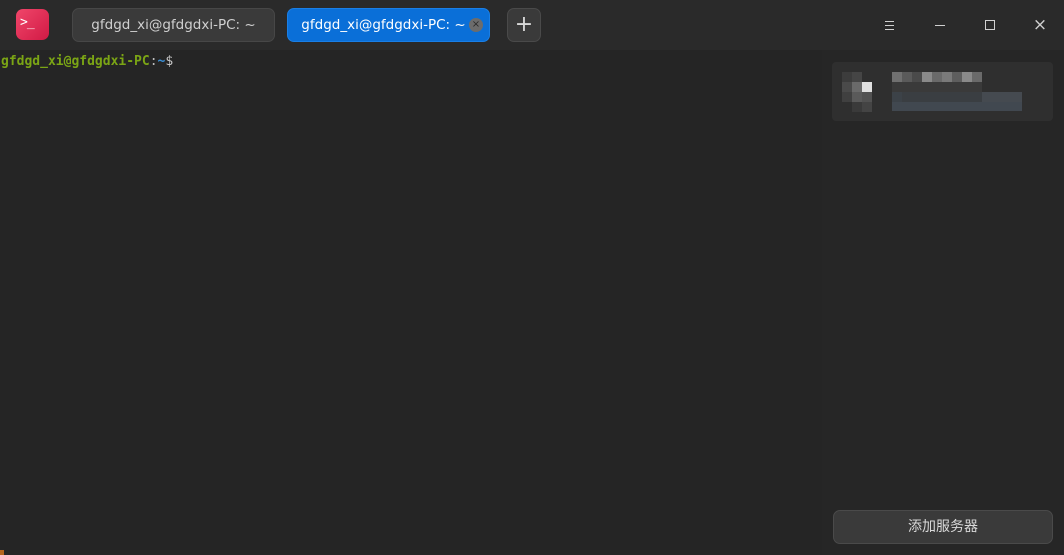 This screenshot has width=1064, height=555. I want to click on corner-artifact, so click(2, 552).